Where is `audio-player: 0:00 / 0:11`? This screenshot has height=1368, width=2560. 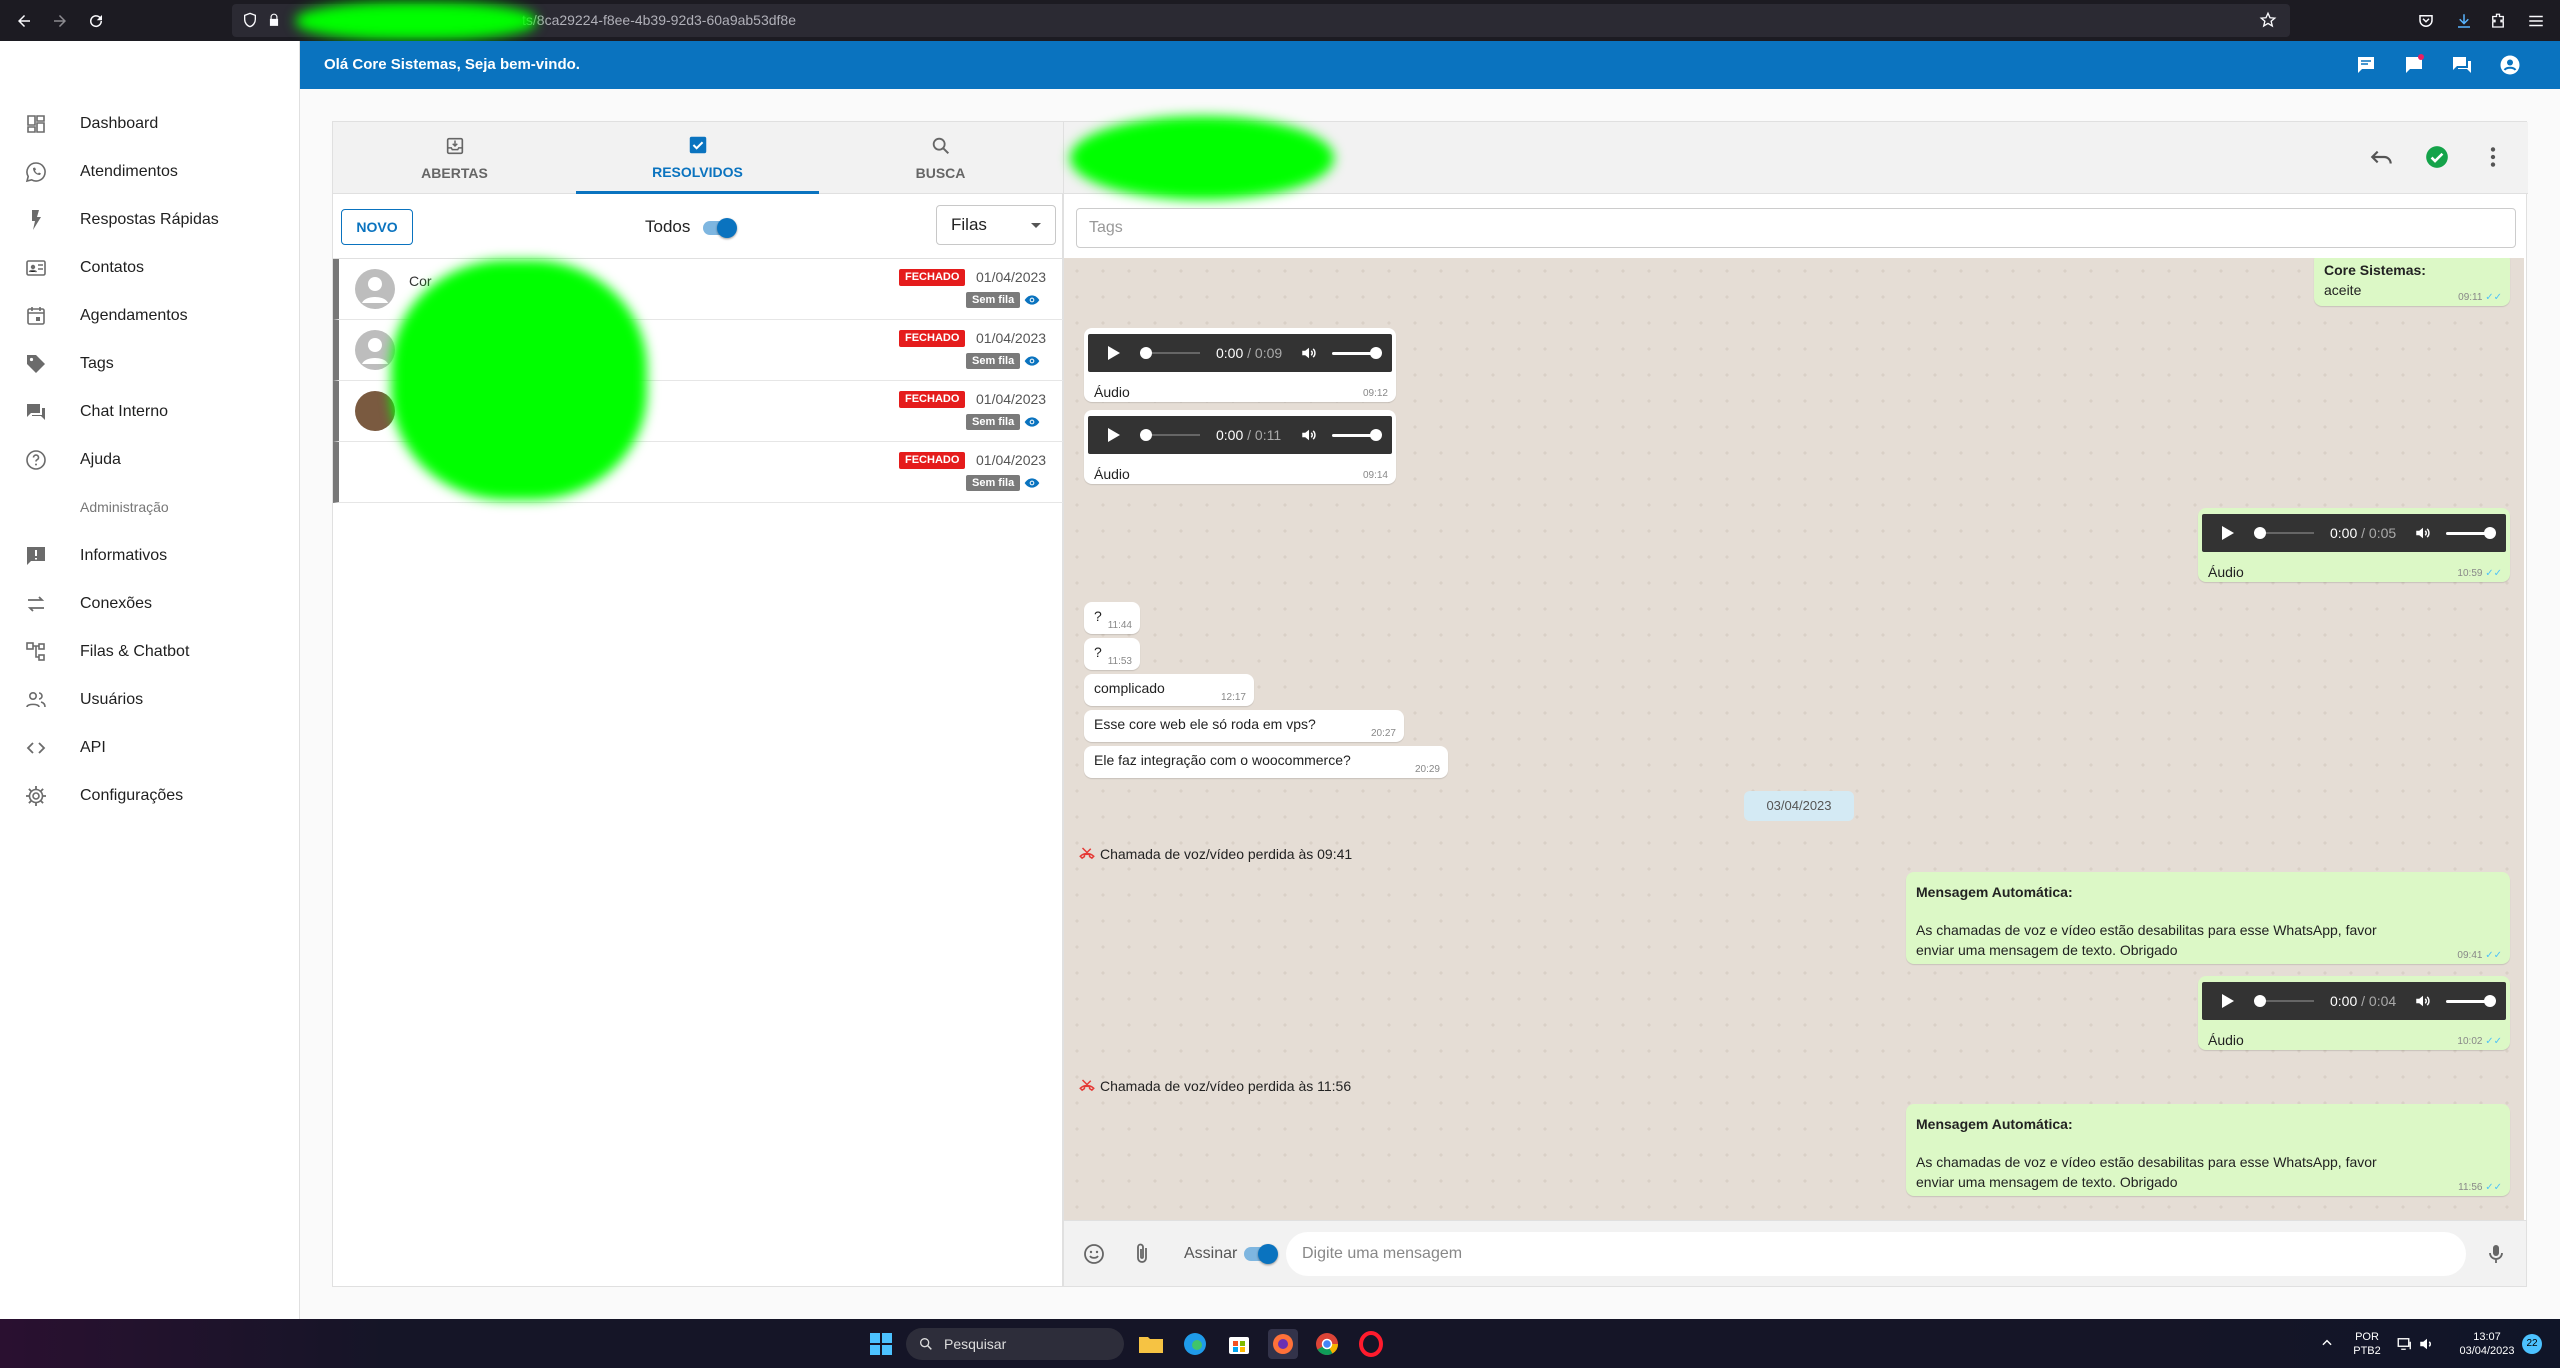 audio-player: 0:00 / 0:11 is located at coordinates (1240, 435).